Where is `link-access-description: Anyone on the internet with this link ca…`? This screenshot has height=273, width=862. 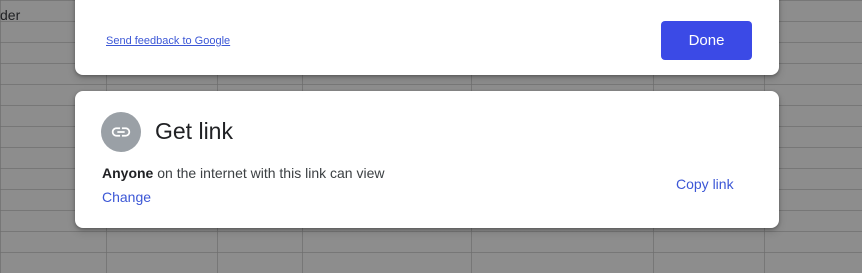
link-access-description: Anyone on the internet with this link ca… is located at coordinates (243, 173).